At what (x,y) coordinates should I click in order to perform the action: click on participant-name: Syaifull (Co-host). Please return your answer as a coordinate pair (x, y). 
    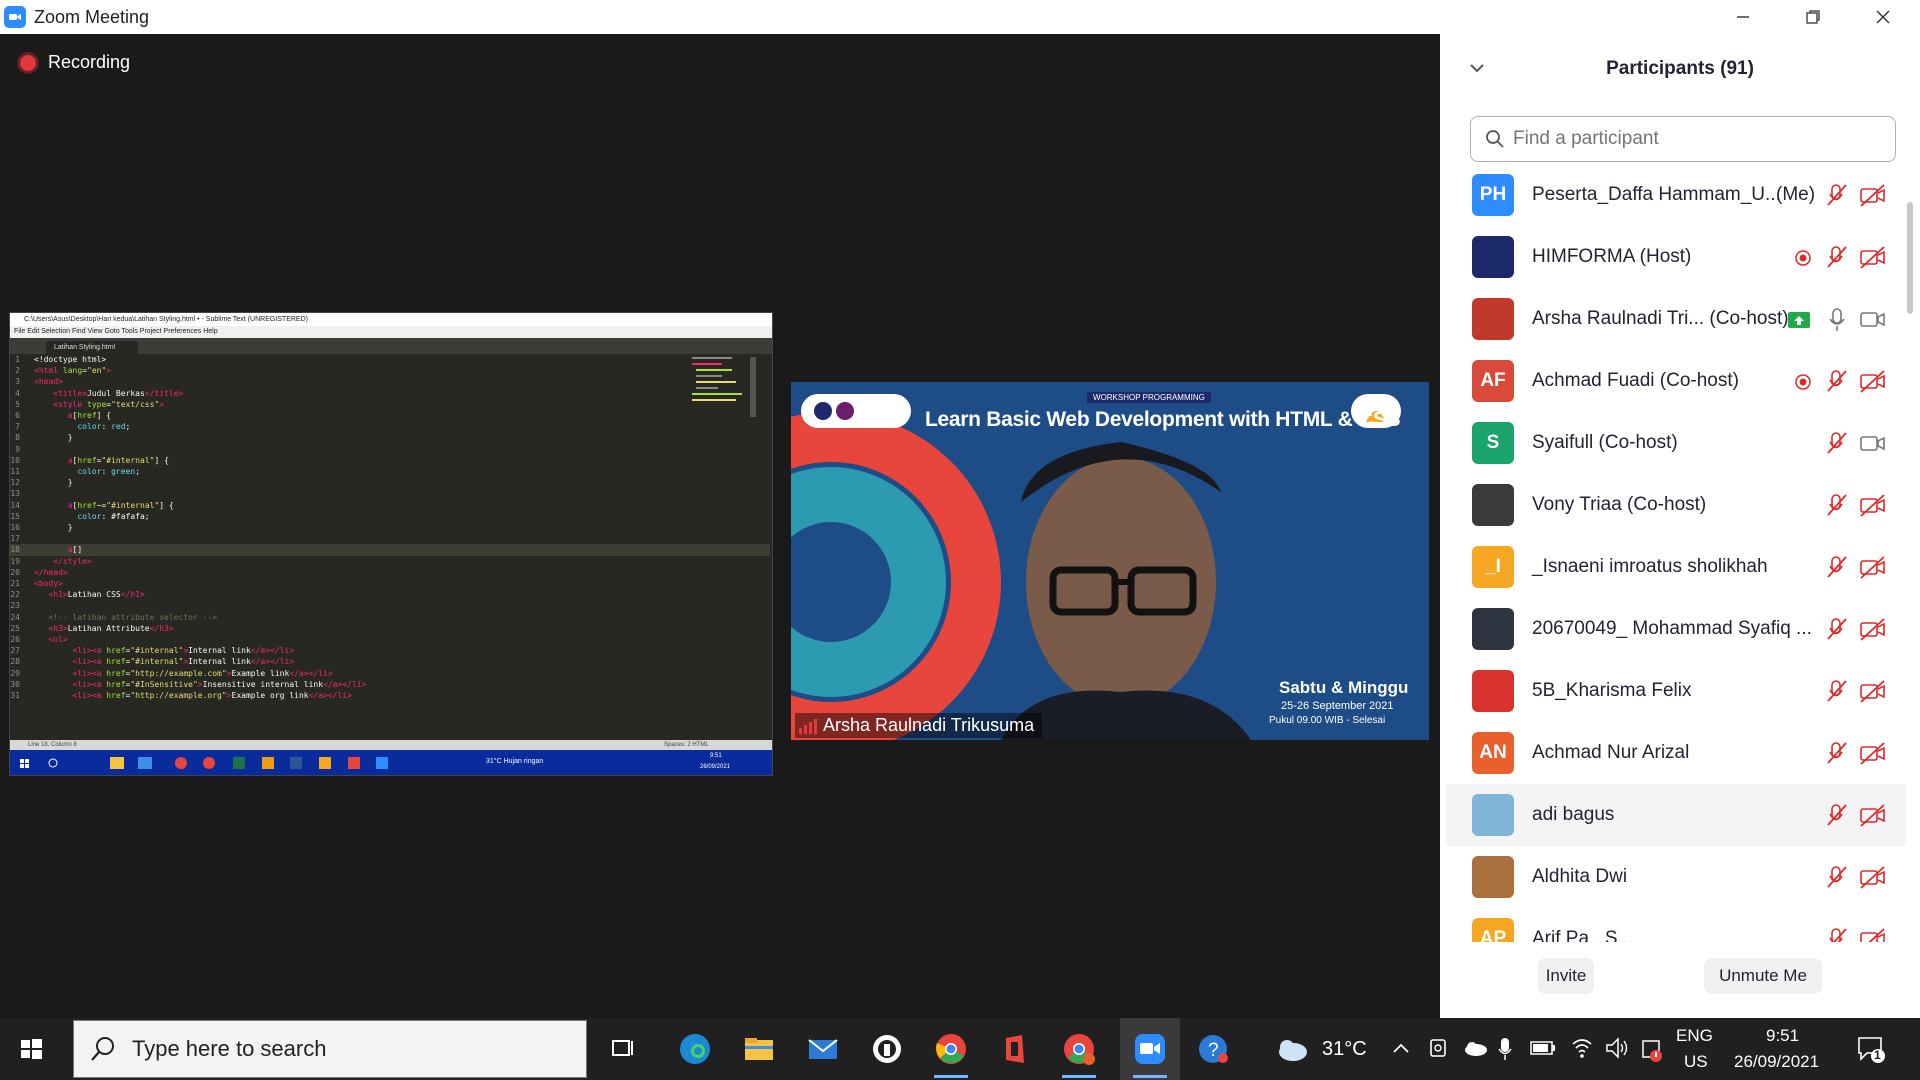
    Looking at the image, I should click on (1605, 442).